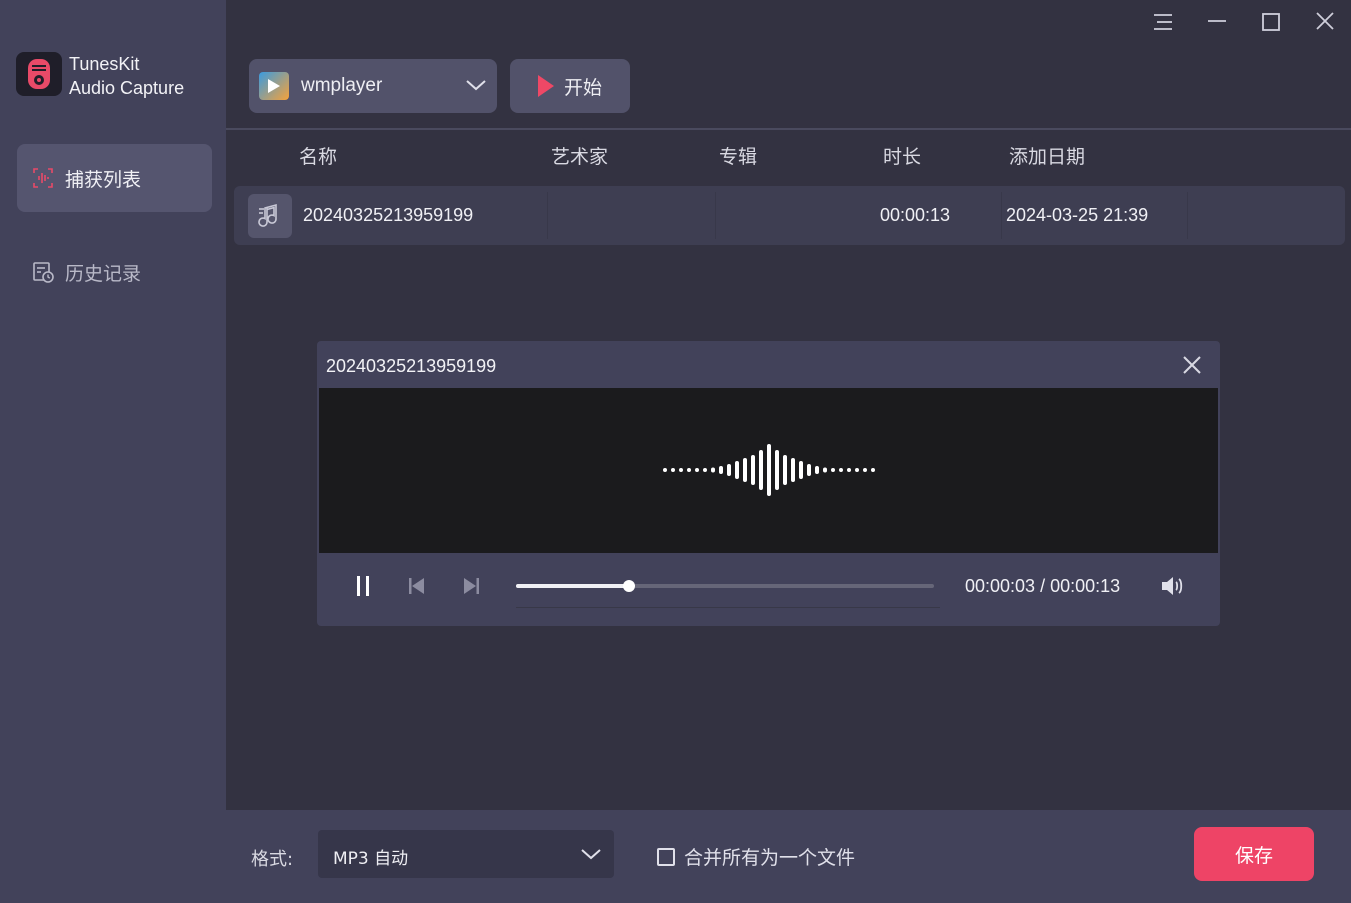 Image resolution: width=1351 pixels, height=903 pixels. I want to click on close-button, so click(1325, 22).